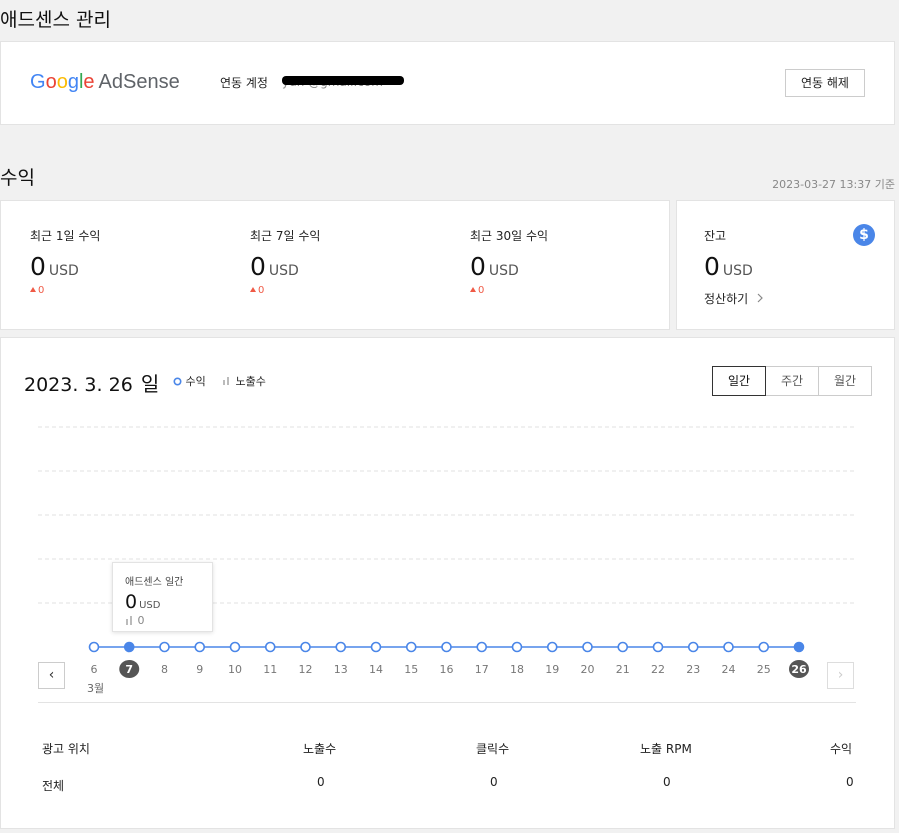  What do you see at coordinates (320, 749) in the screenshot?
I see `th-impressions: 노출수` at bounding box center [320, 749].